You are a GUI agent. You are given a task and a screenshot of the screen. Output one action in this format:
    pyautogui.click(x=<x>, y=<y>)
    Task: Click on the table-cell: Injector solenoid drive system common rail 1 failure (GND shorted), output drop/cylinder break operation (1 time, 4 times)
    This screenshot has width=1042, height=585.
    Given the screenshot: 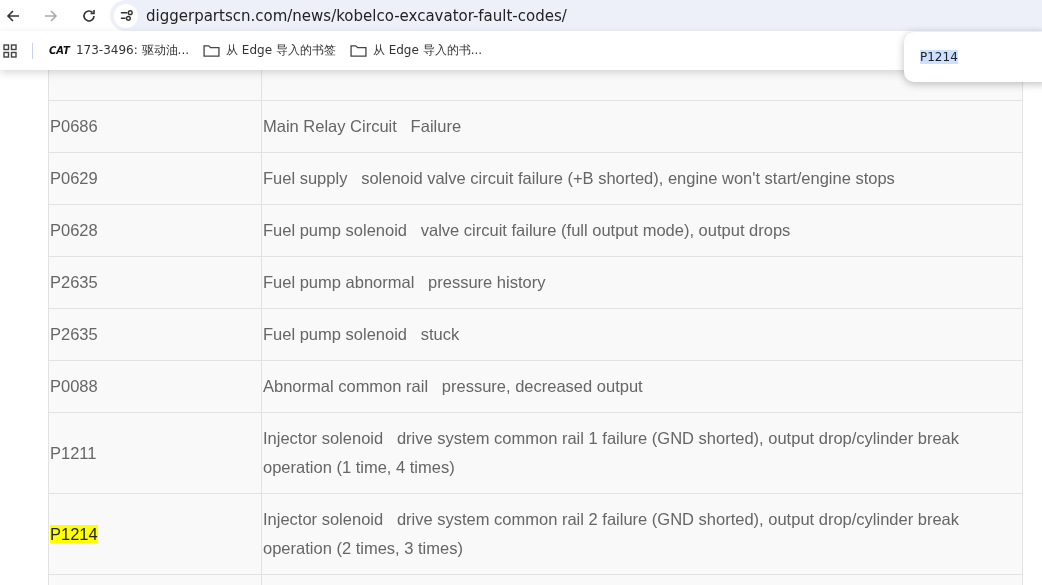 What is the action you would take?
    pyautogui.click(x=642, y=453)
    